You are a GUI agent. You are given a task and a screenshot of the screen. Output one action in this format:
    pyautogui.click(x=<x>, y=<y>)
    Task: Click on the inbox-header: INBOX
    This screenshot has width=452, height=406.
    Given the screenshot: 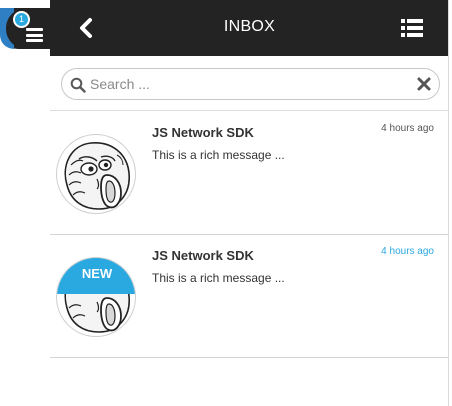 What is the action you would take?
    pyautogui.click(x=249, y=28)
    